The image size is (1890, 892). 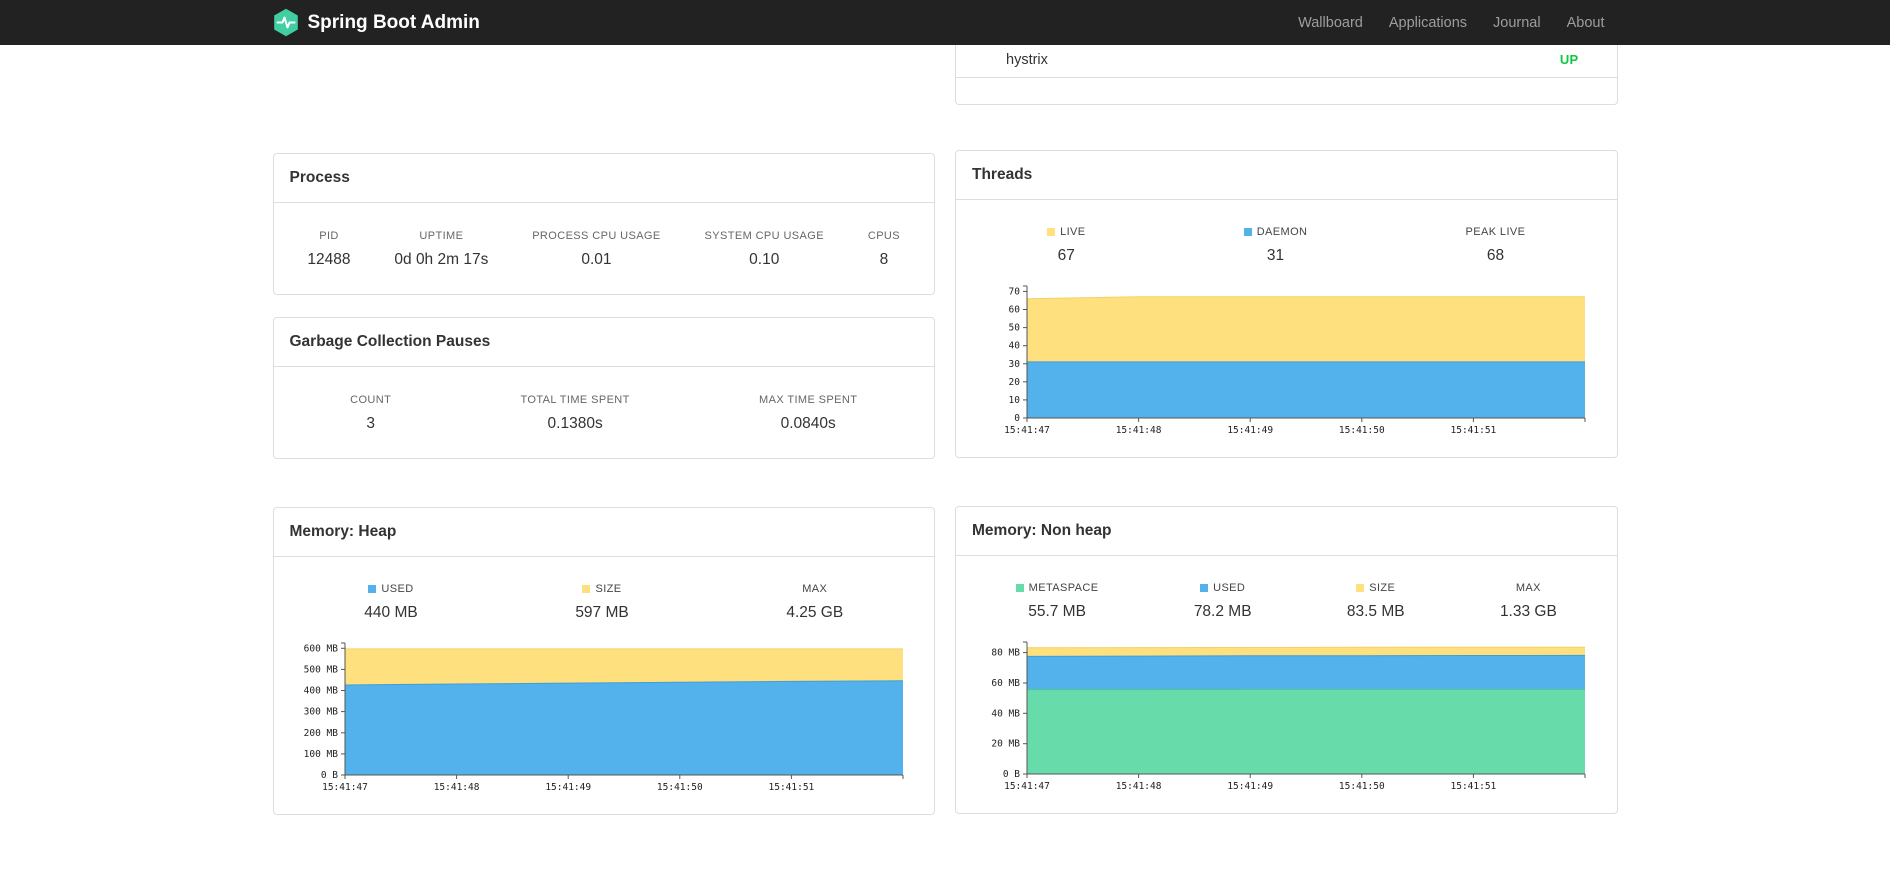 What do you see at coordinates (1586, 23) in the screenshot?
I see `nav-item-about: About` at bounding box center [1586, 23].